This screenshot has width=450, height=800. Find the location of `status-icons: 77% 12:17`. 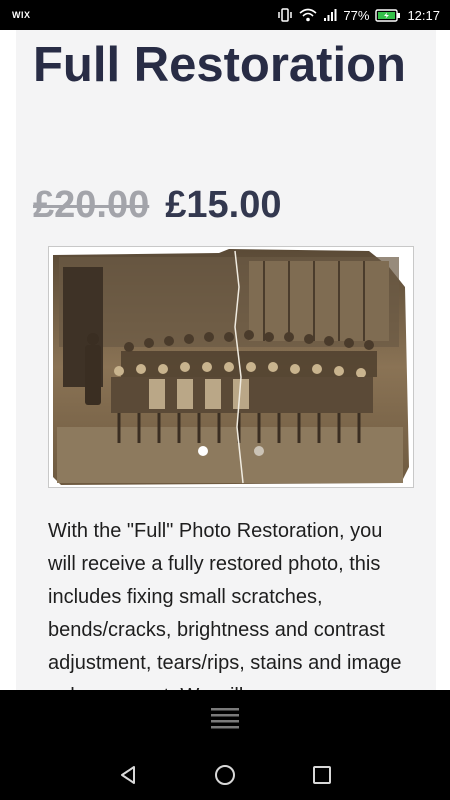

status-icons: 77% 12:17 is located at coordinates (358, 15).